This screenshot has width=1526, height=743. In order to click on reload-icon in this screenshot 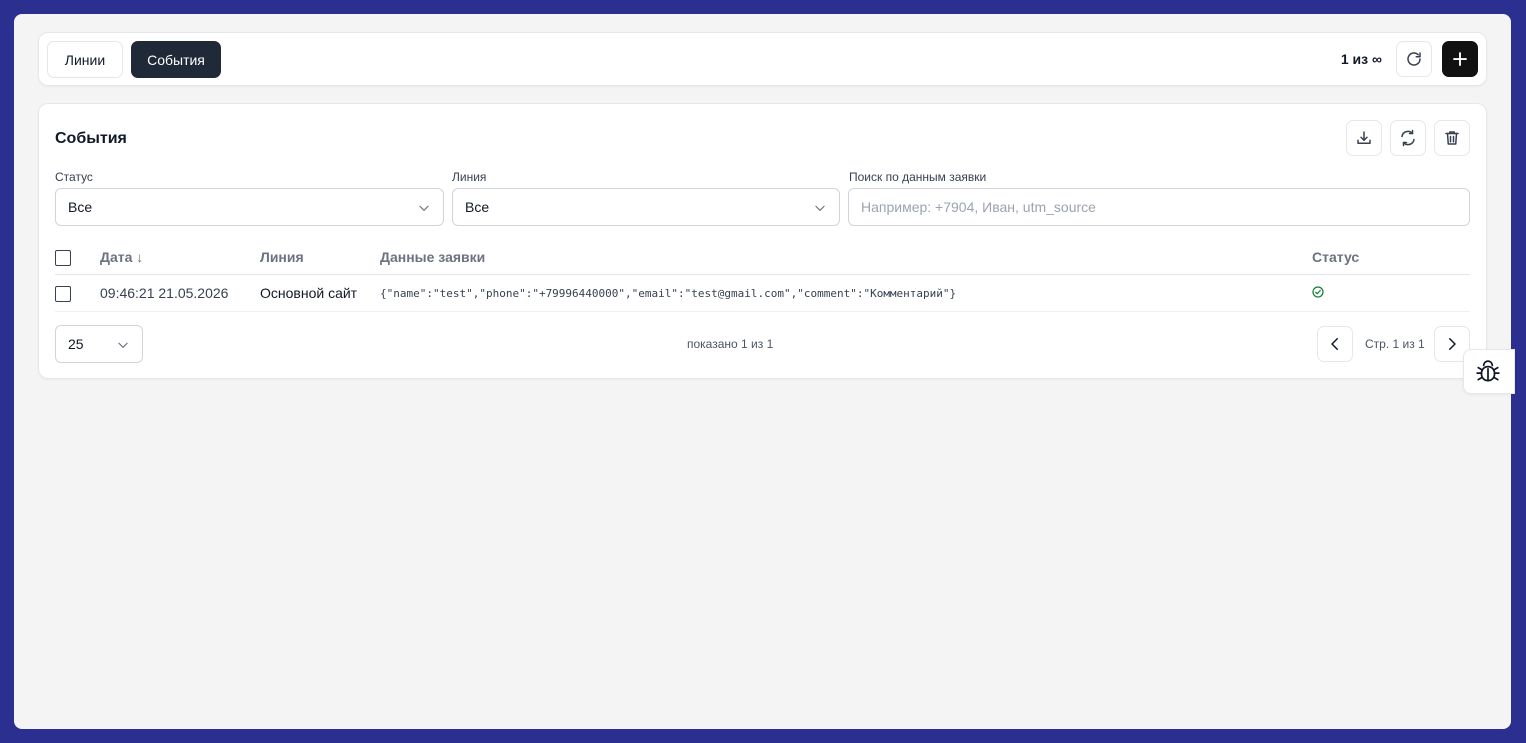, I will do `click(1414, 59)`.